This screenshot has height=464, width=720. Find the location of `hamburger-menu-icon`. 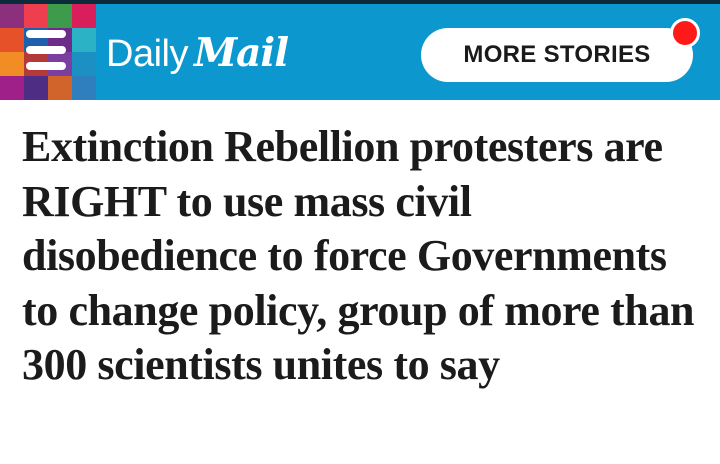

hamburger-menu-icon is located at coordinates (46, 50).